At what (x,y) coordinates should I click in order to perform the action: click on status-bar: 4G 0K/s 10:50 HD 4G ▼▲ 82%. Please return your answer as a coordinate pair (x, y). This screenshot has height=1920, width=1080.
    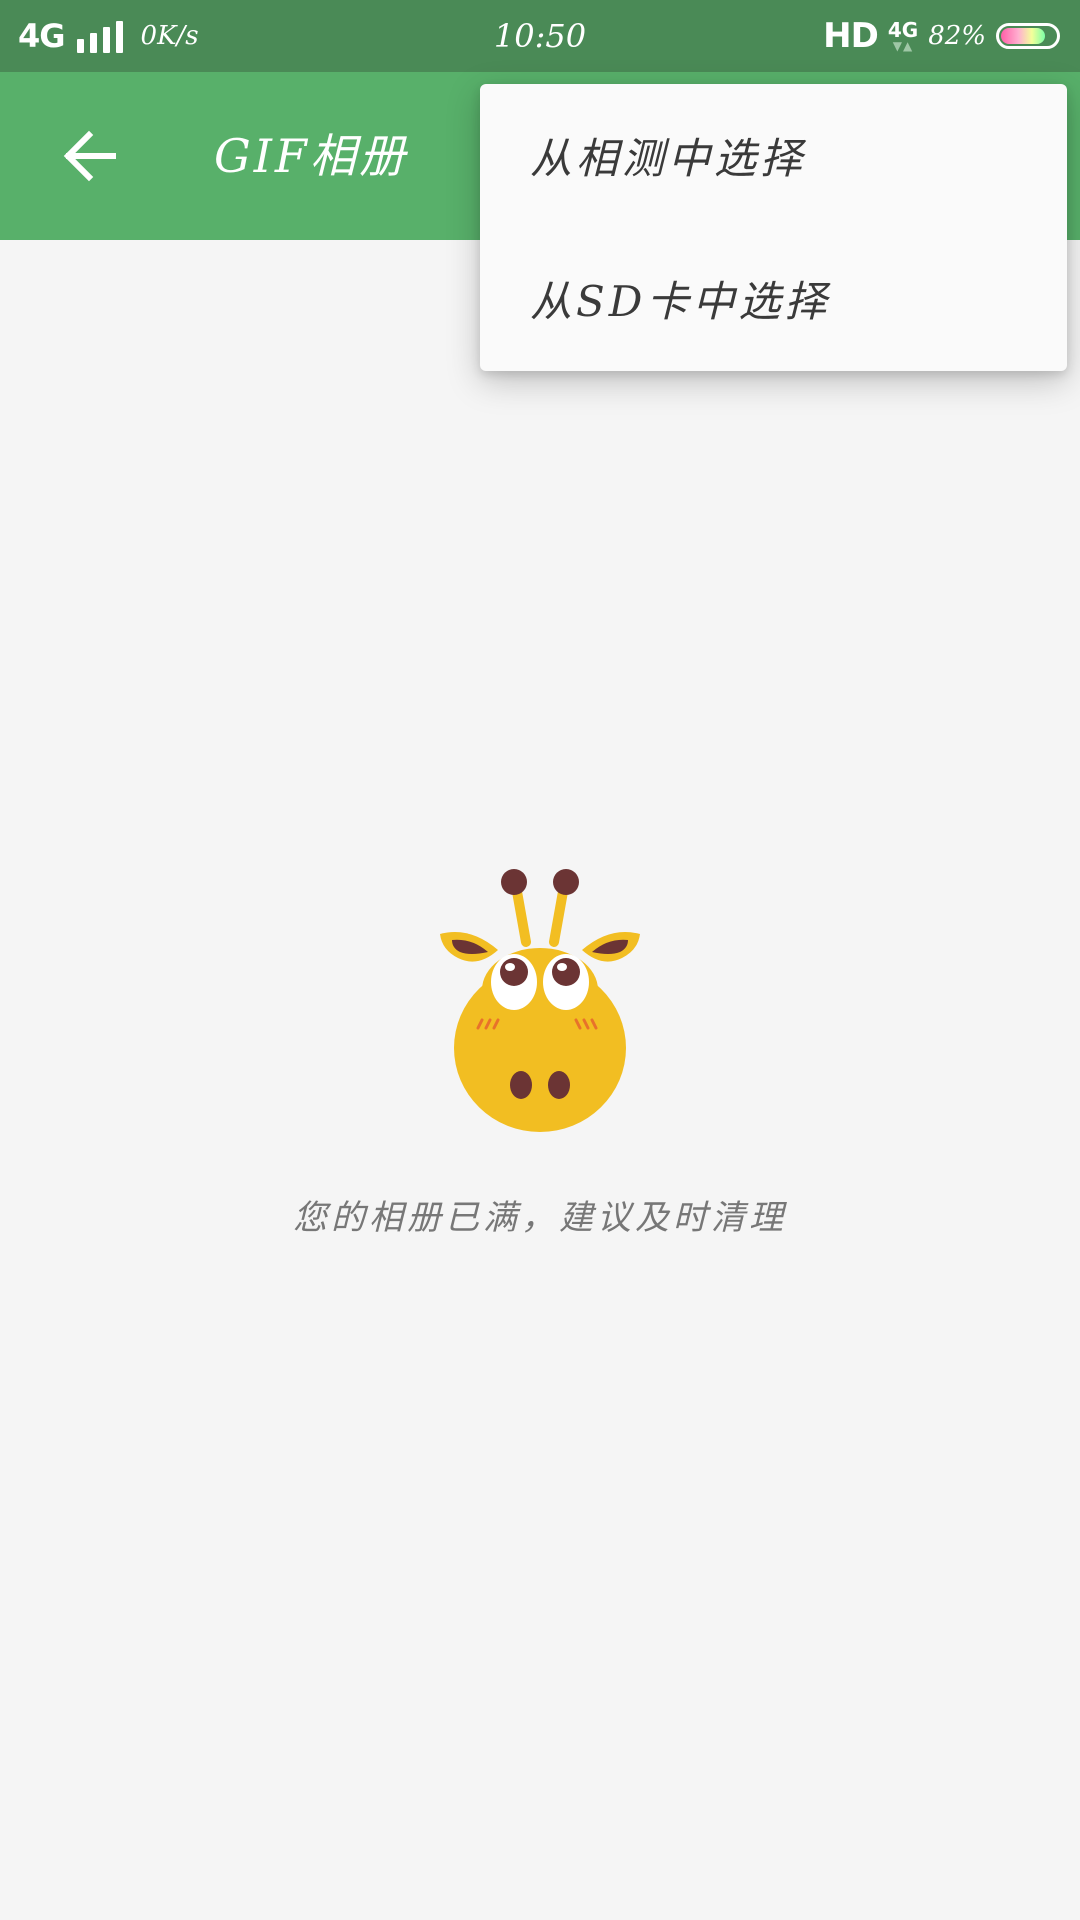
    Looking at the image, I should click on (540, 36).